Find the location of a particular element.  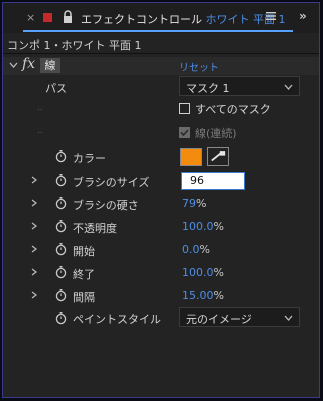

stroke-sequential-checkbox is located at coordinates (184, 132).